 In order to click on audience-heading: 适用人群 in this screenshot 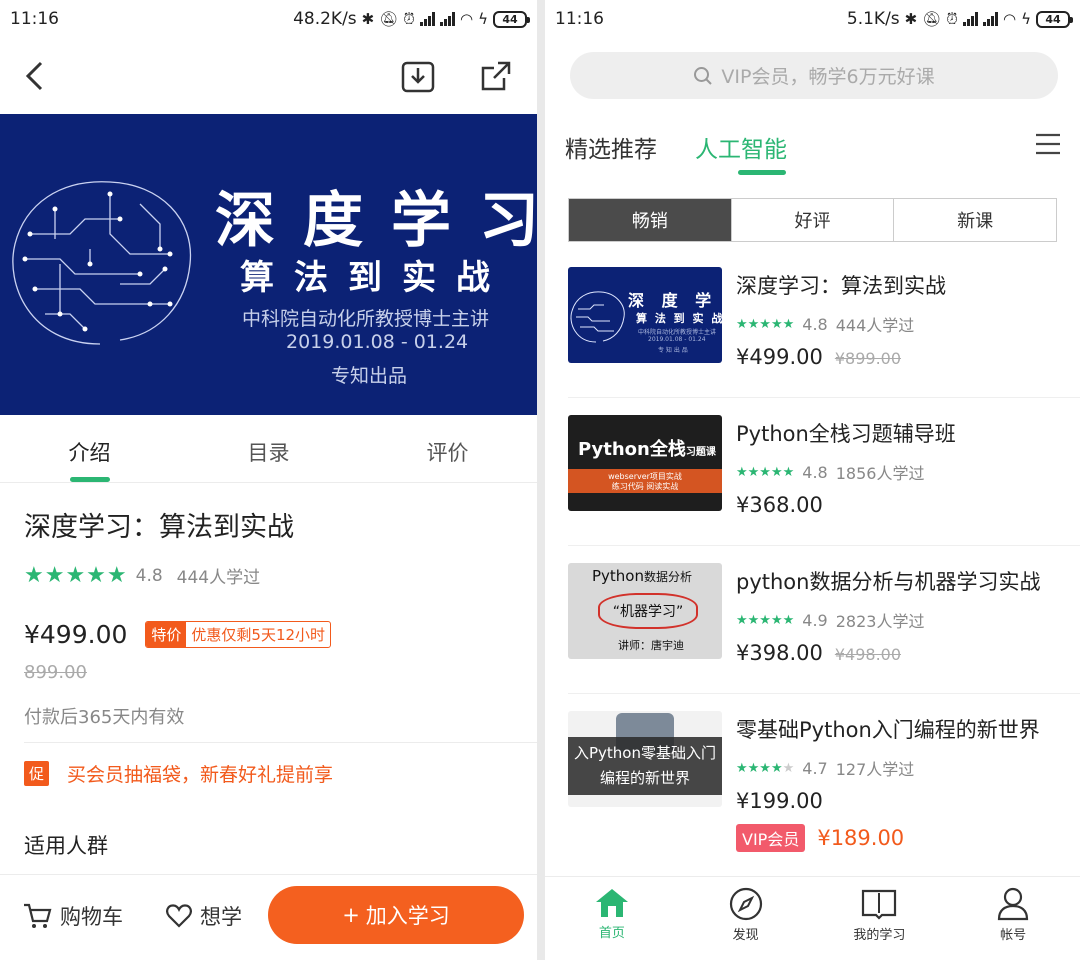, I will do `click(66, 846)`.